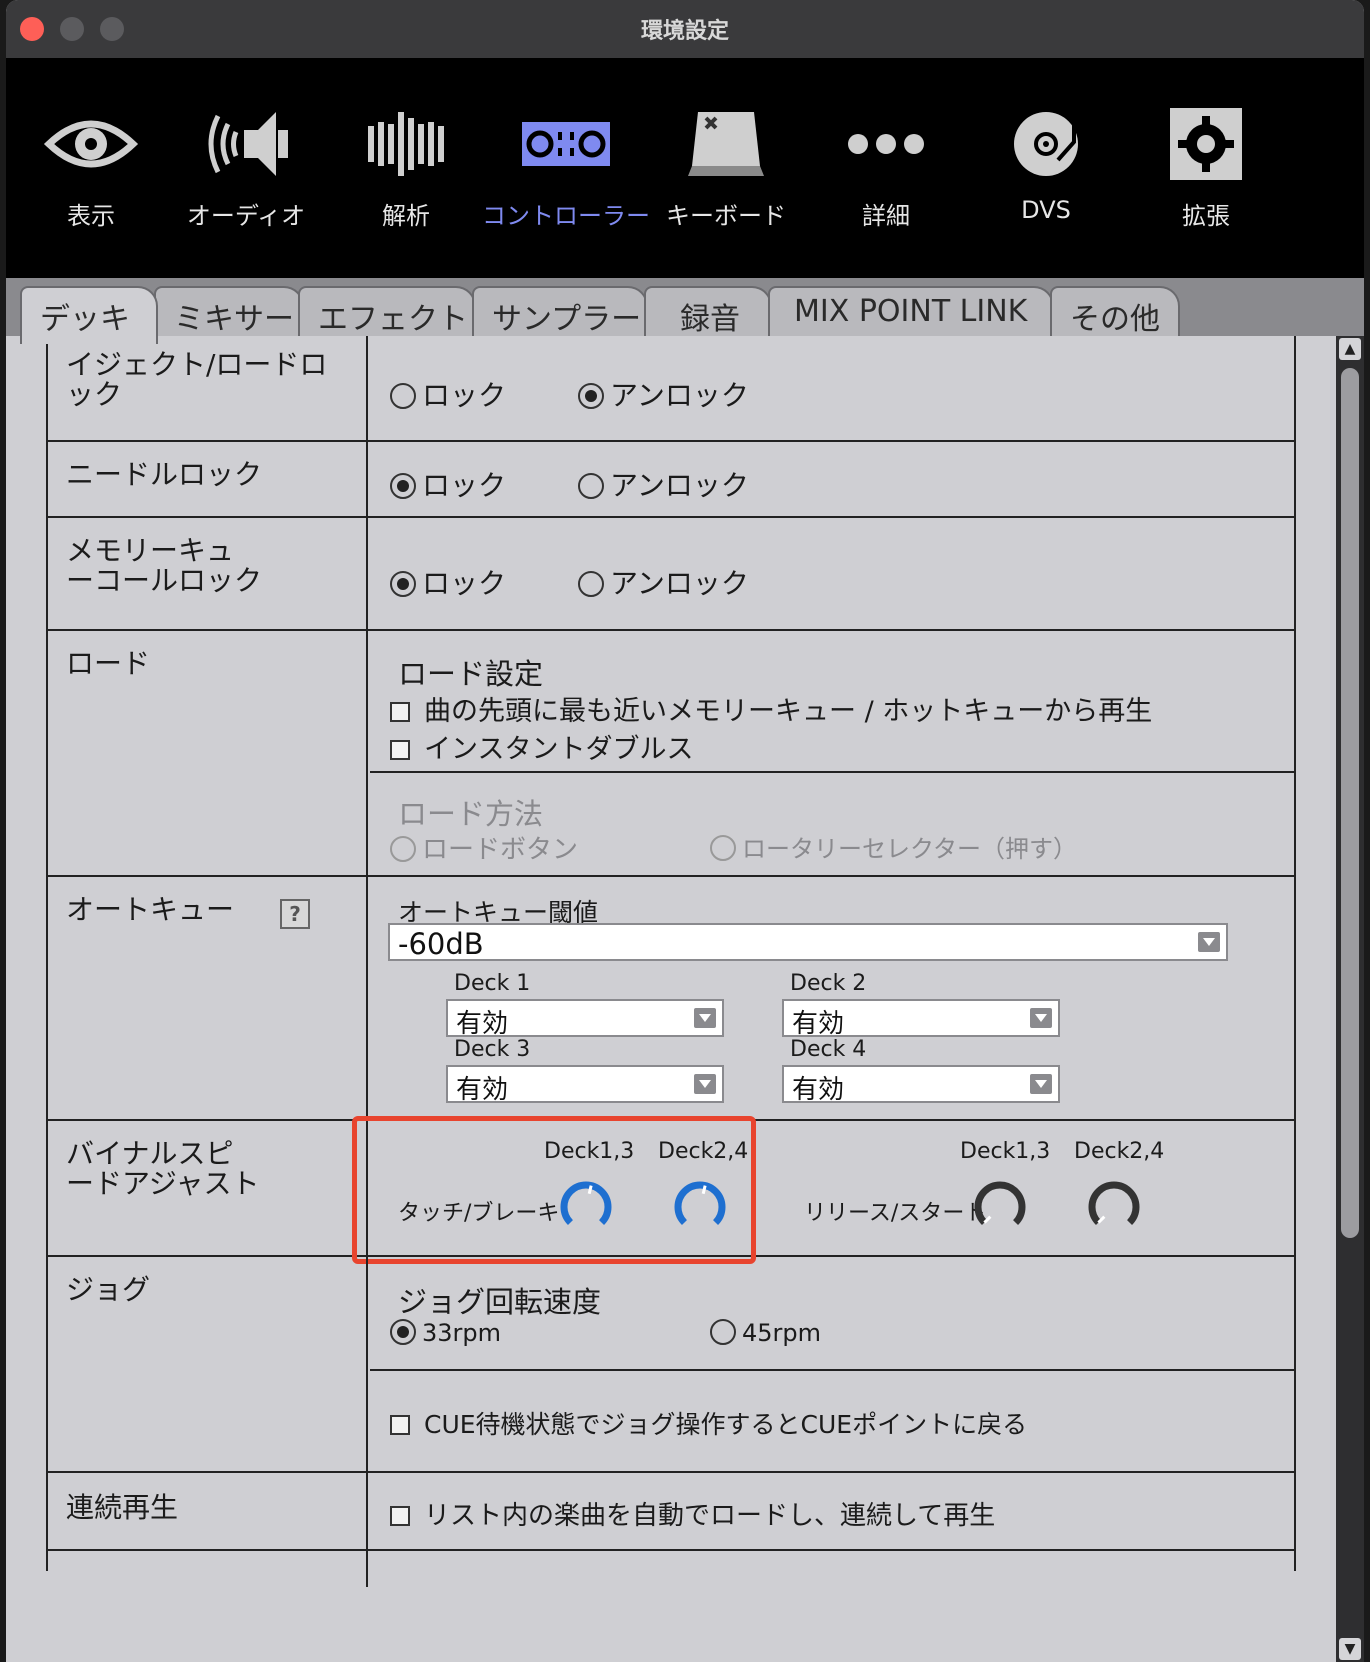 The height and width of the screenshot is (1662, 1370). Describe the element at coordinates (679, 583) in the screenshot. I see `radio-label: アンロック` at that location.